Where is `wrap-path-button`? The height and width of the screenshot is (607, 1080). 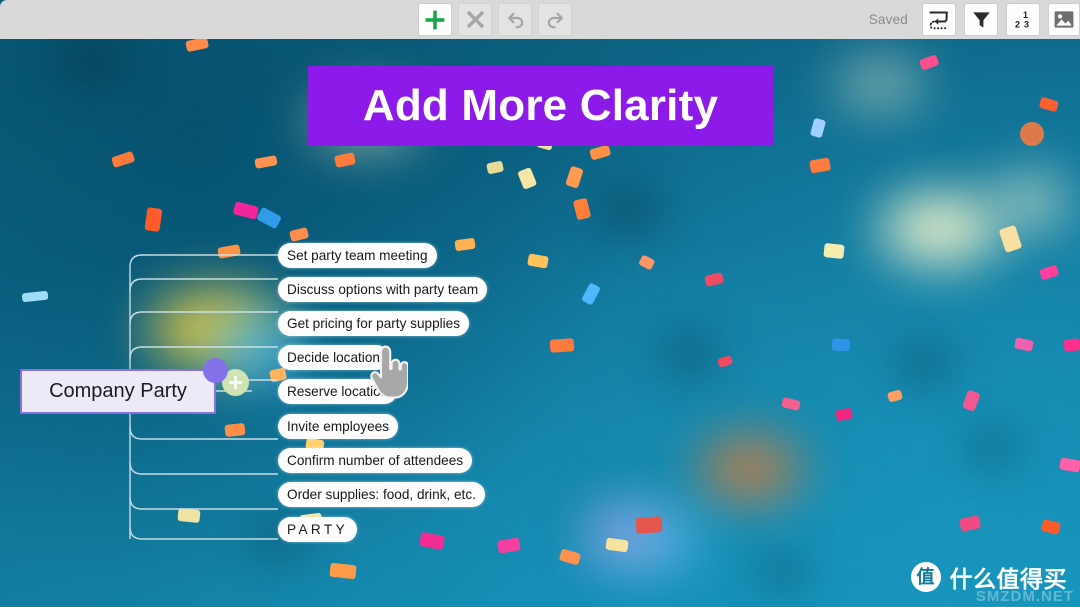 wrap-path-button is located at coordinates (939, 19).